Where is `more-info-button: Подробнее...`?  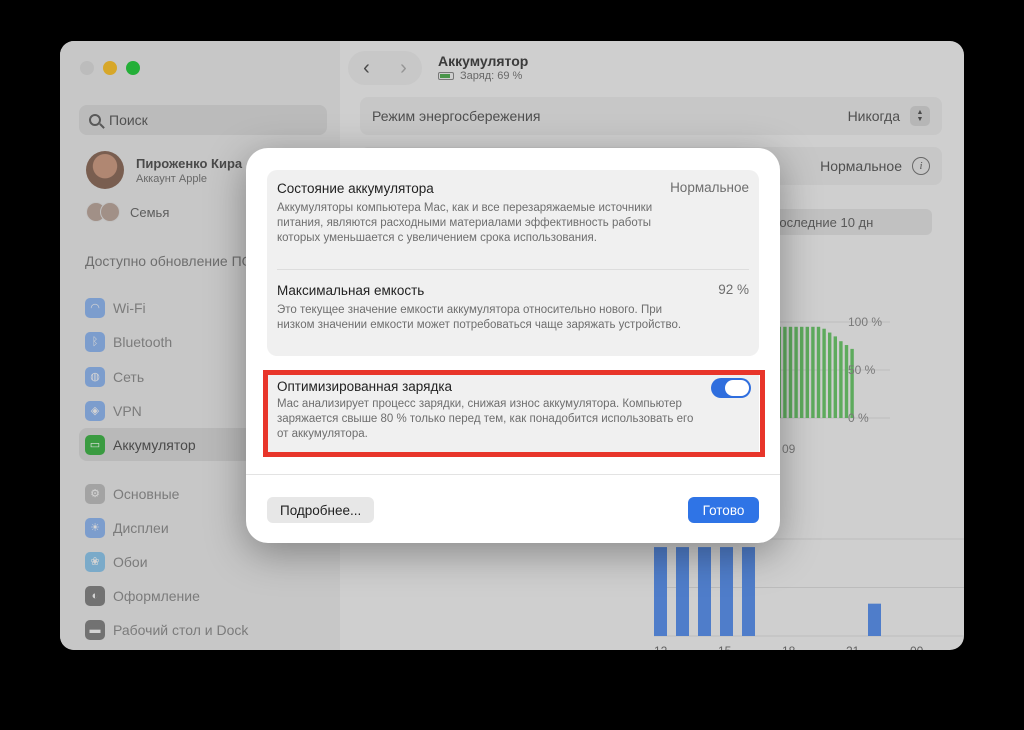 more-info-button: Подробнее... is located at coordinates (321, 510).